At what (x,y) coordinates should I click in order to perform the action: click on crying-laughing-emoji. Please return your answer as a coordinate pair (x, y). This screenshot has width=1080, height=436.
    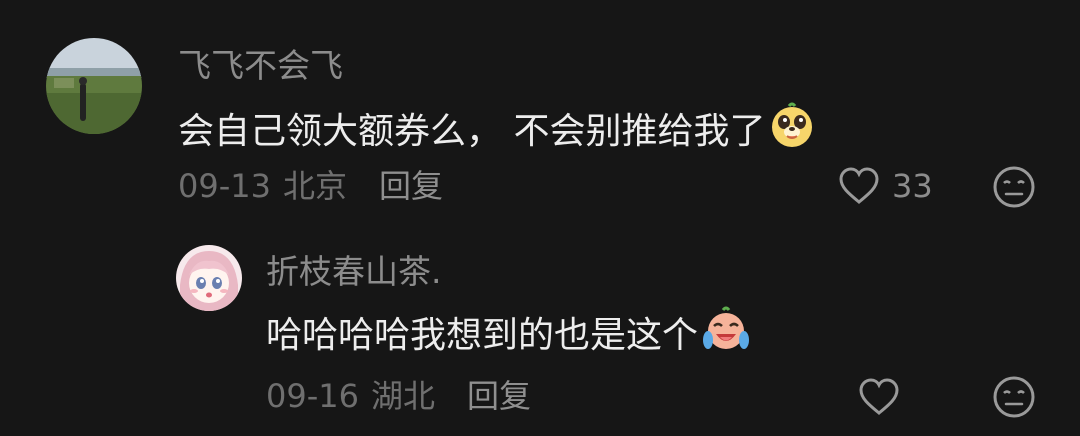
    Looking at the image, I should click on (726, 335).